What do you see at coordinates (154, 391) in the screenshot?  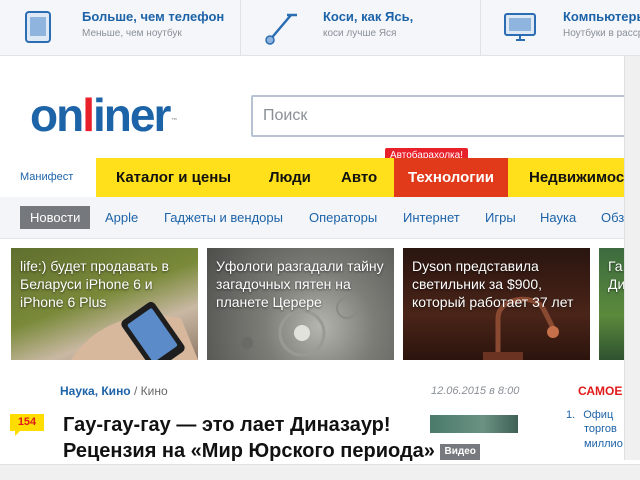 I see `subcategory: Кино` at bounding box center [154, 391].